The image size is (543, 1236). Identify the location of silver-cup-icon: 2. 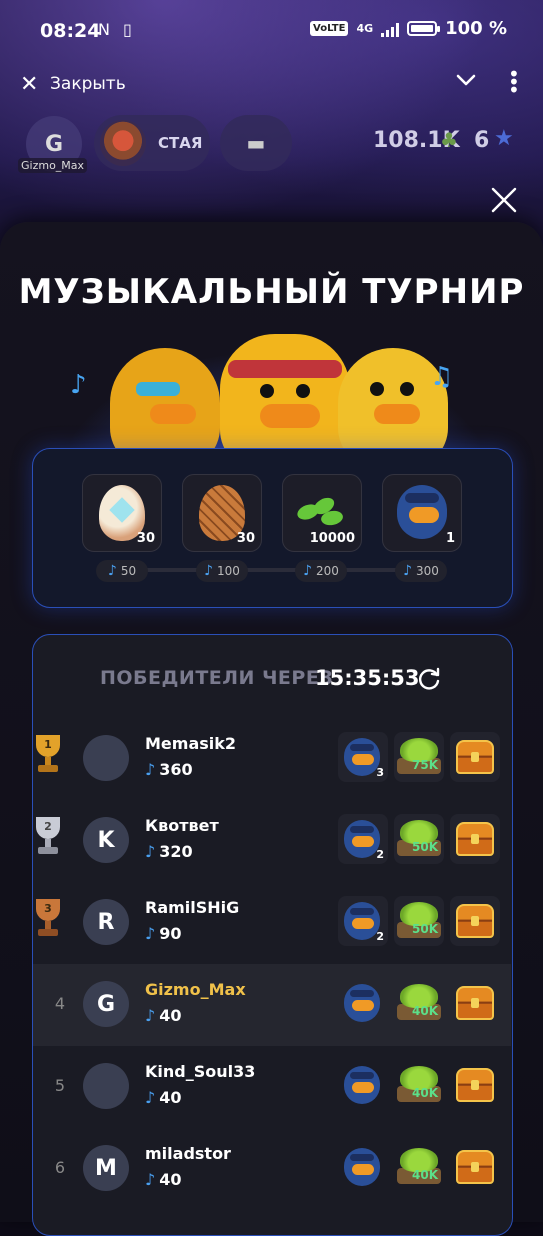
(48, 839).